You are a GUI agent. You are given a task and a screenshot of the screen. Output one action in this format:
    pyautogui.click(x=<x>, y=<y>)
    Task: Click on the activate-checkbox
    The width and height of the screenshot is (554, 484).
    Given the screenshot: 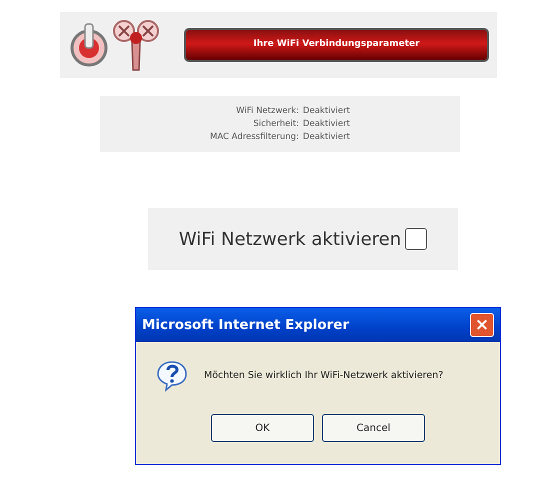 What is the action you would take?
    pyautogui.click(x=416, y=239)
    